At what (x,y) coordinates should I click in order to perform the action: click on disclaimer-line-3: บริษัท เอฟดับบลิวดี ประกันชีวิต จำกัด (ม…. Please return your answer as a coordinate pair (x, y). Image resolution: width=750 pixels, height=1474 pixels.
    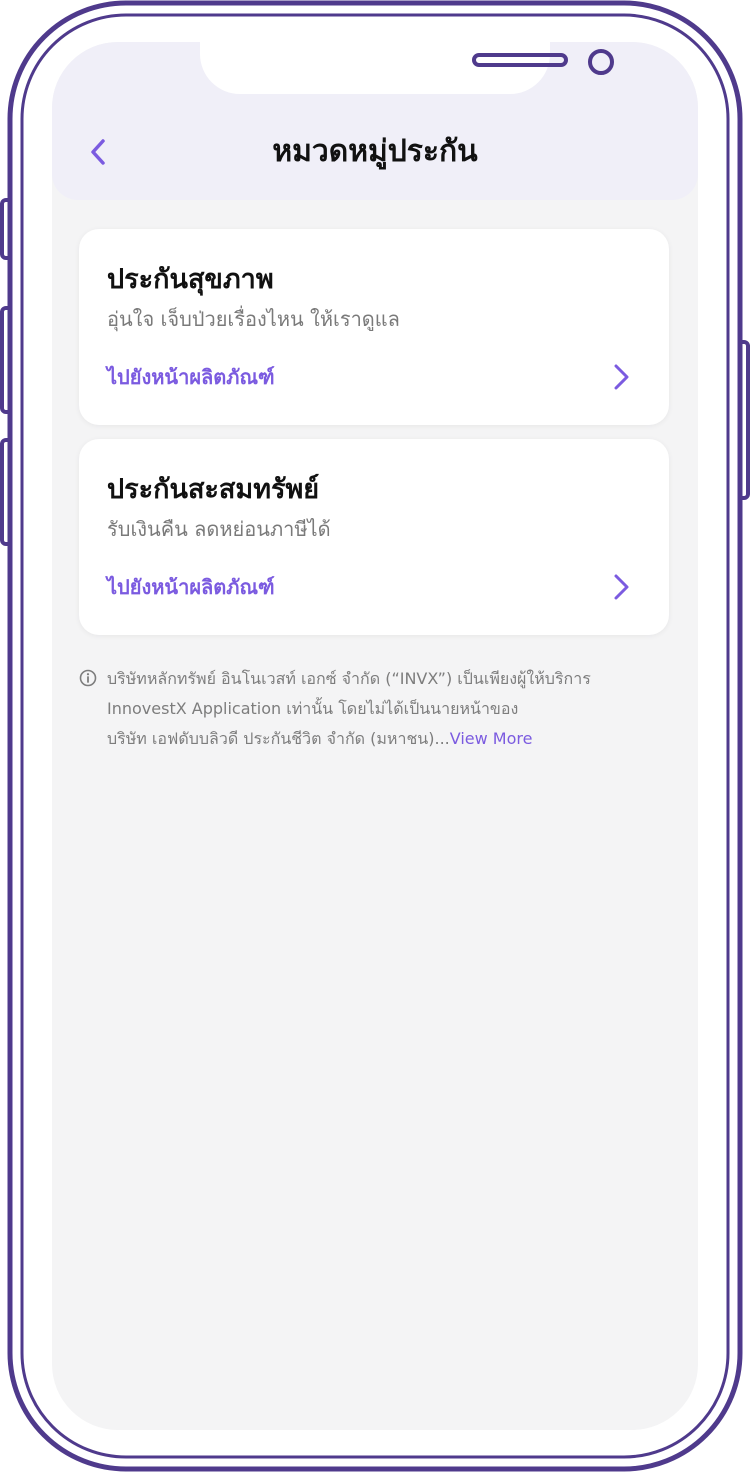
    Looking at the image, I should click on (387, 739).